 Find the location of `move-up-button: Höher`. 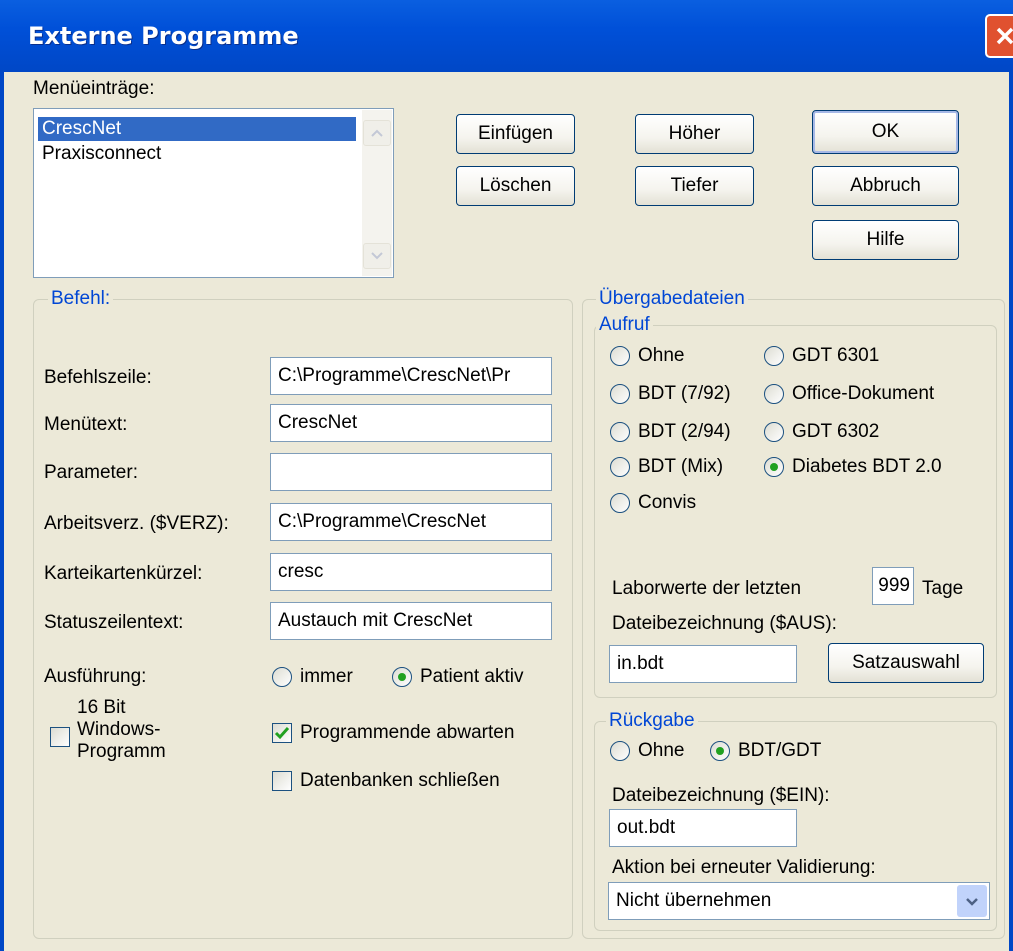

move-up-button: Höher is located at coordinates (694, 134).